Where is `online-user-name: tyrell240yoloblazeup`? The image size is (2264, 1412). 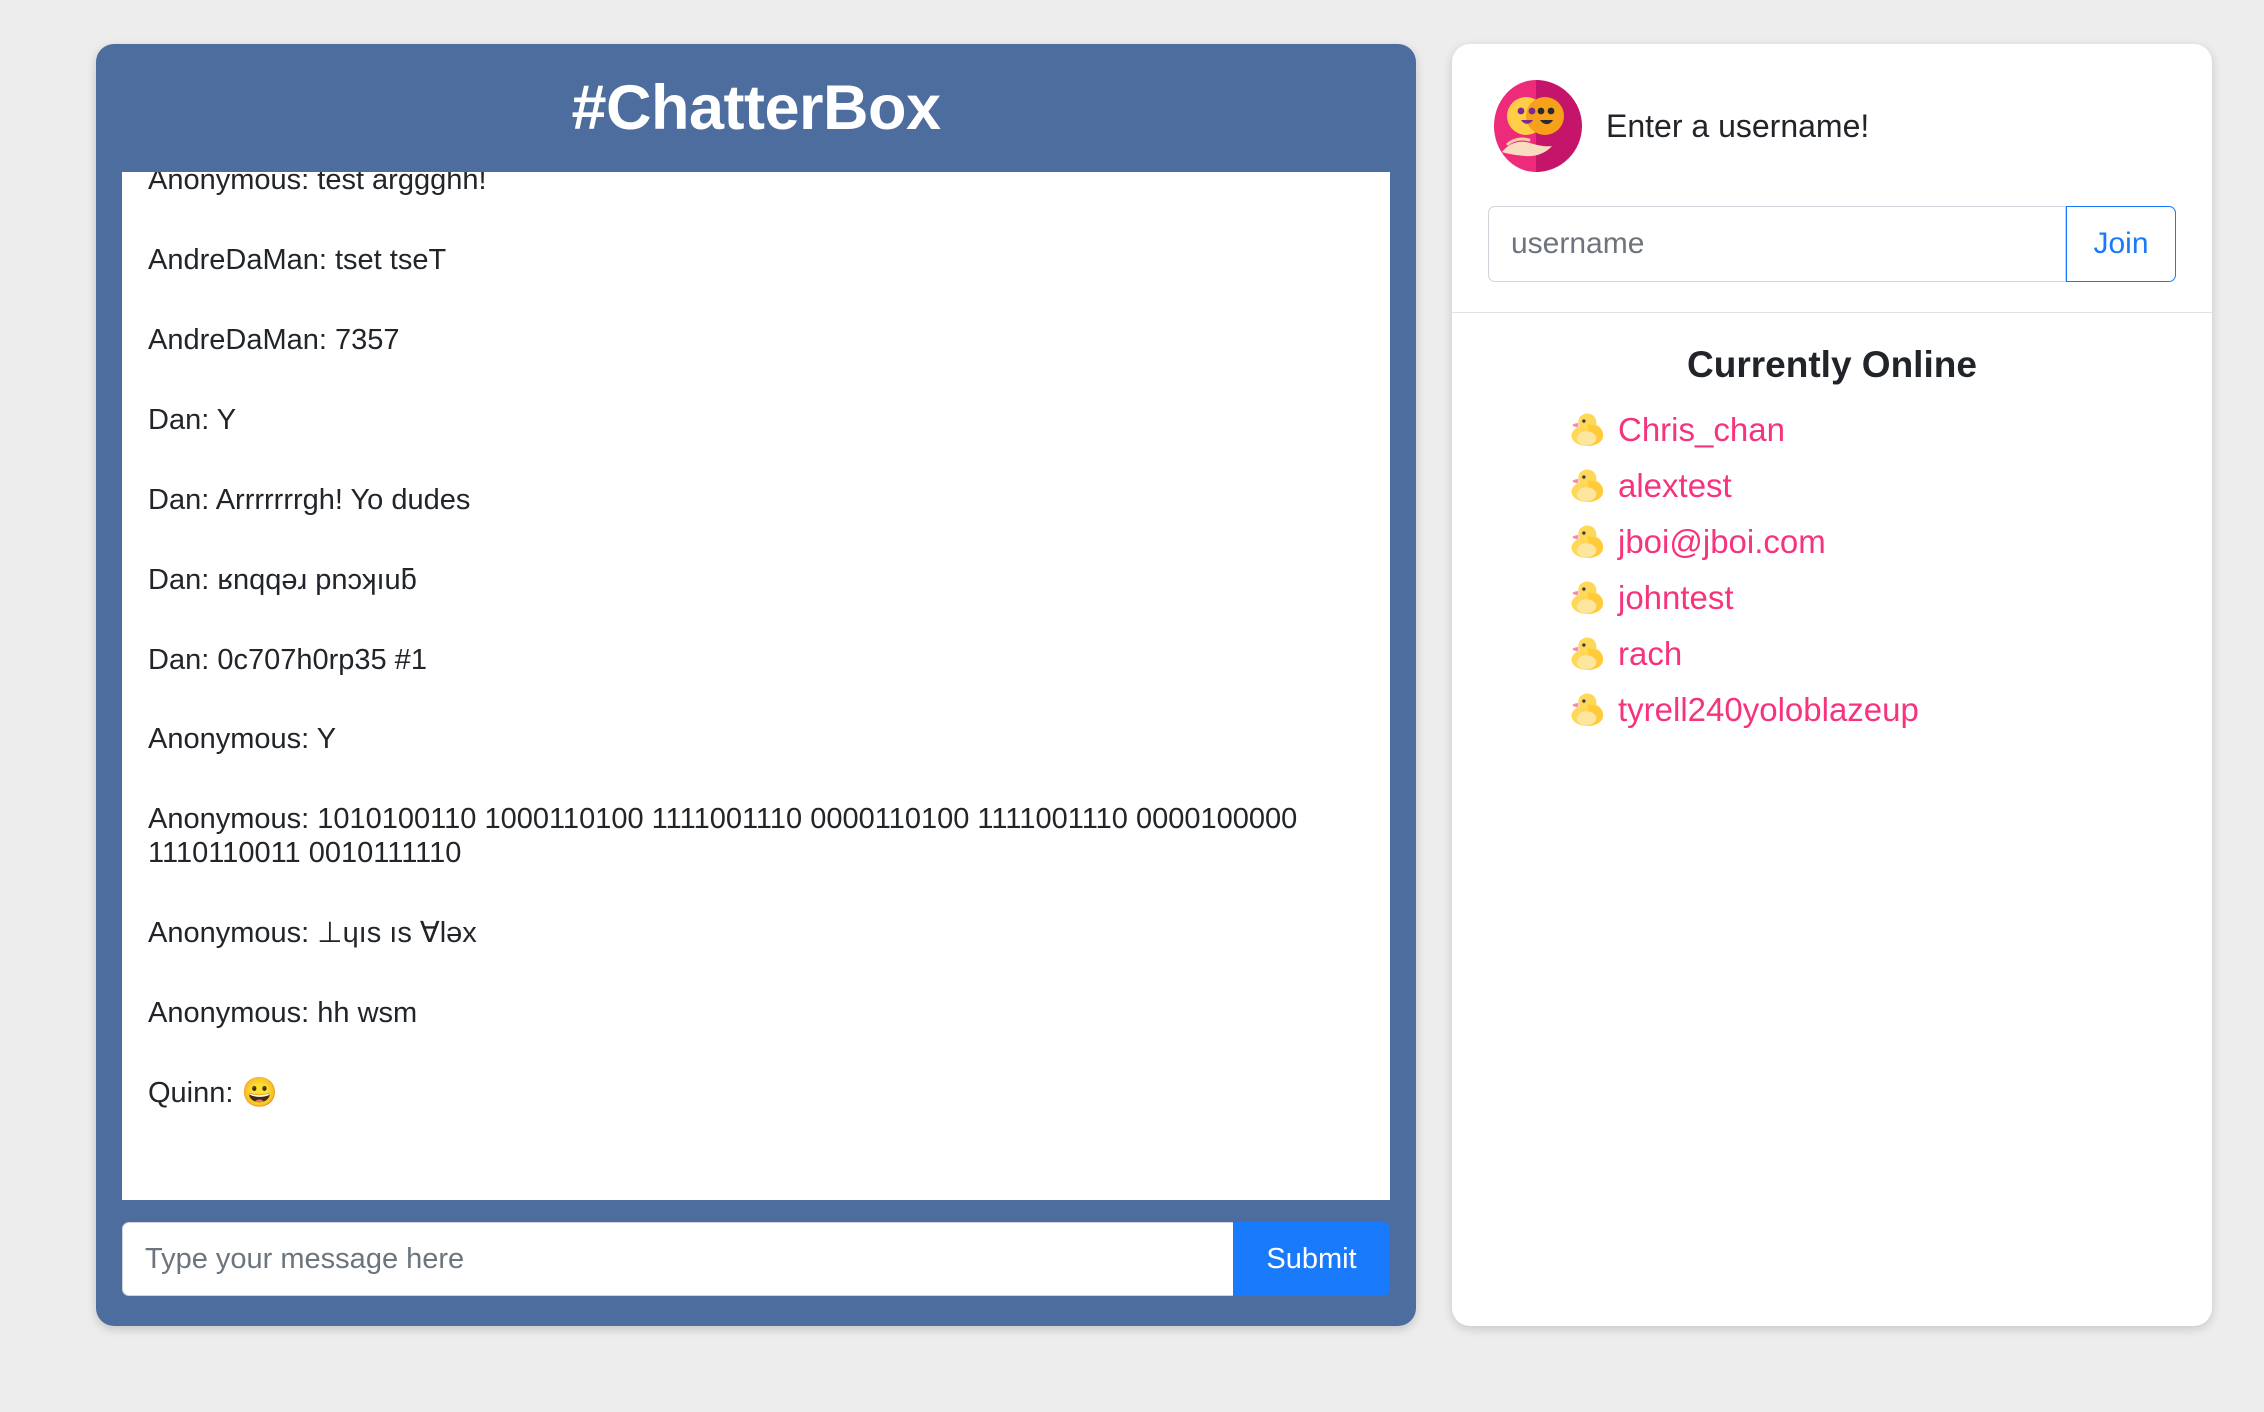 online-user-name: tyrell240yoloblazeup is located at coordinates (1768, 709).